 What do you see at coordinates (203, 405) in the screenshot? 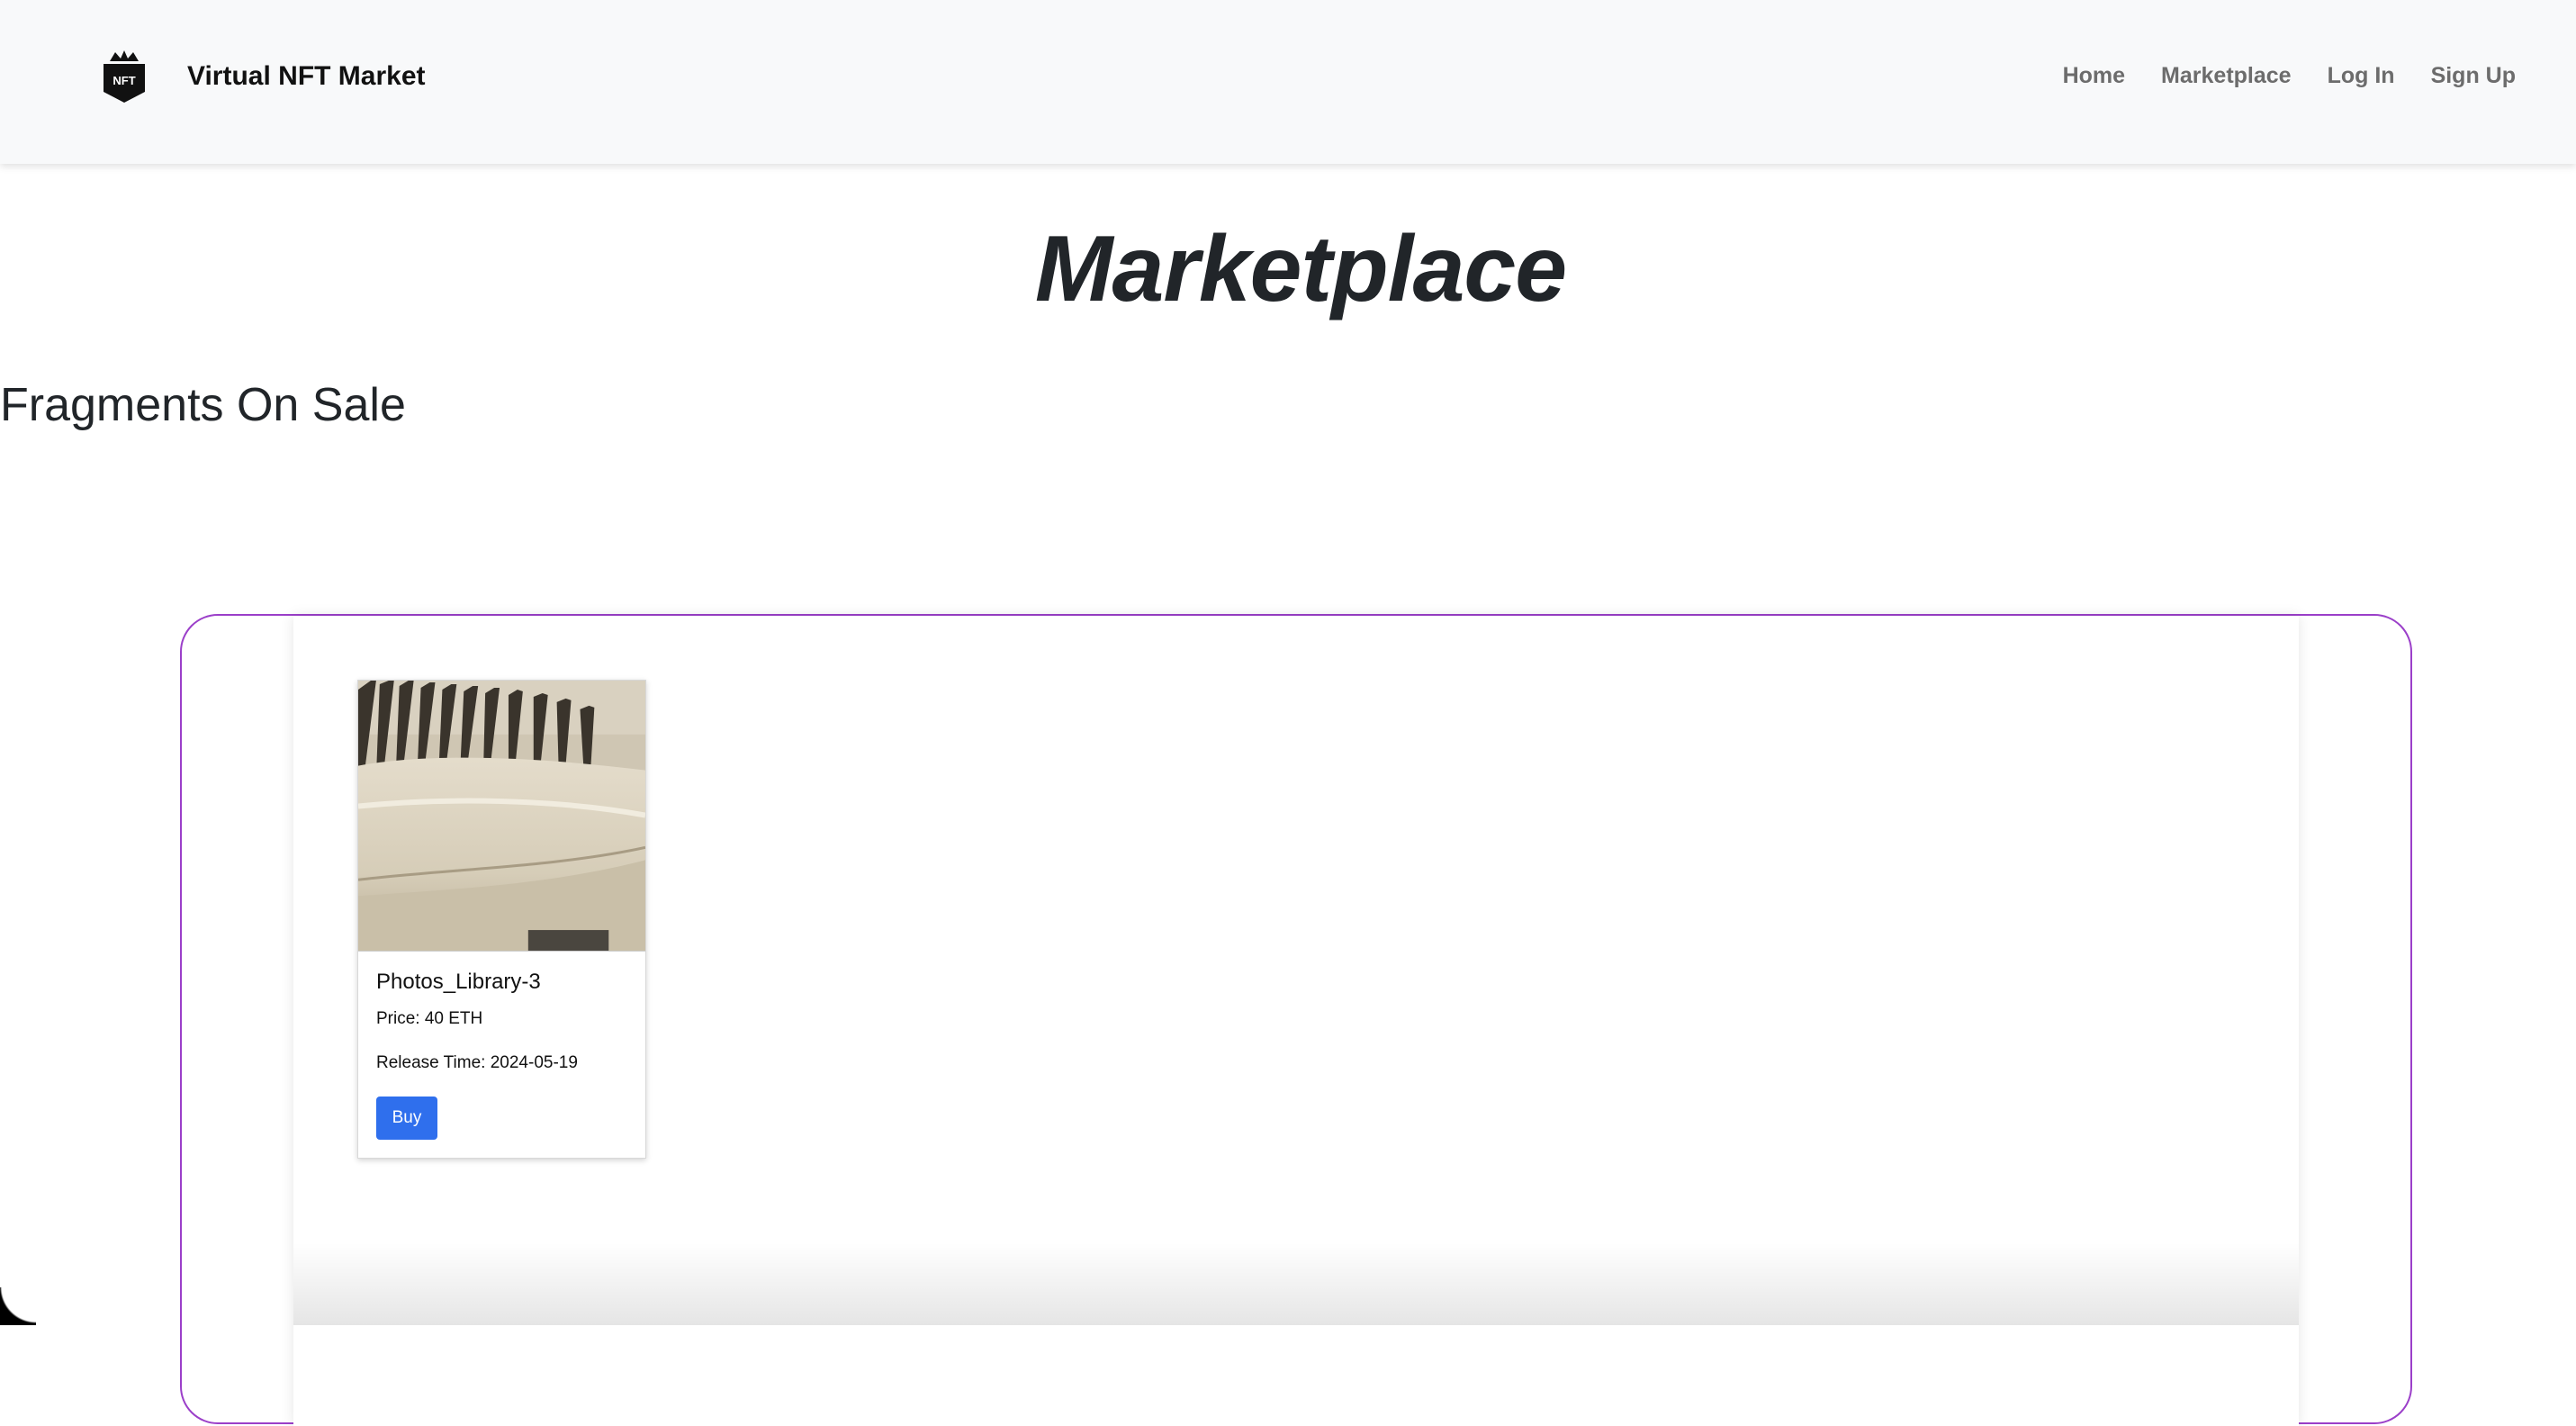
I see `section-heading: Fragments On Sale` at bounding box center [203, 405].